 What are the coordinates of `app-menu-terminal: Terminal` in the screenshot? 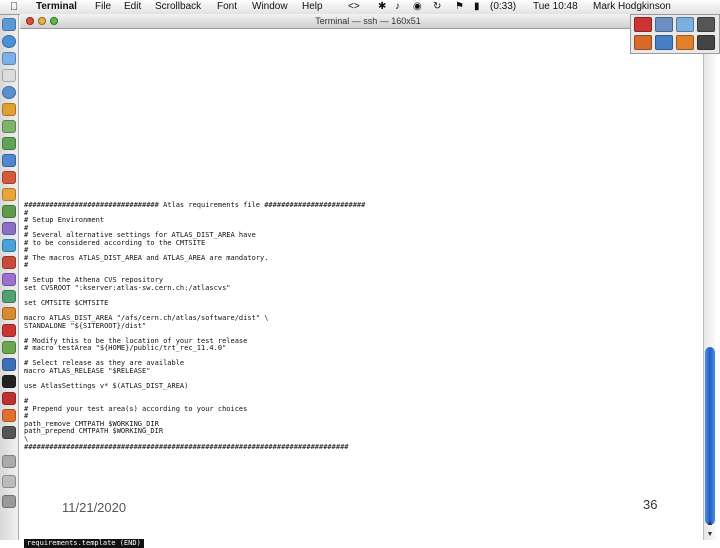 It's located at (56, 7).